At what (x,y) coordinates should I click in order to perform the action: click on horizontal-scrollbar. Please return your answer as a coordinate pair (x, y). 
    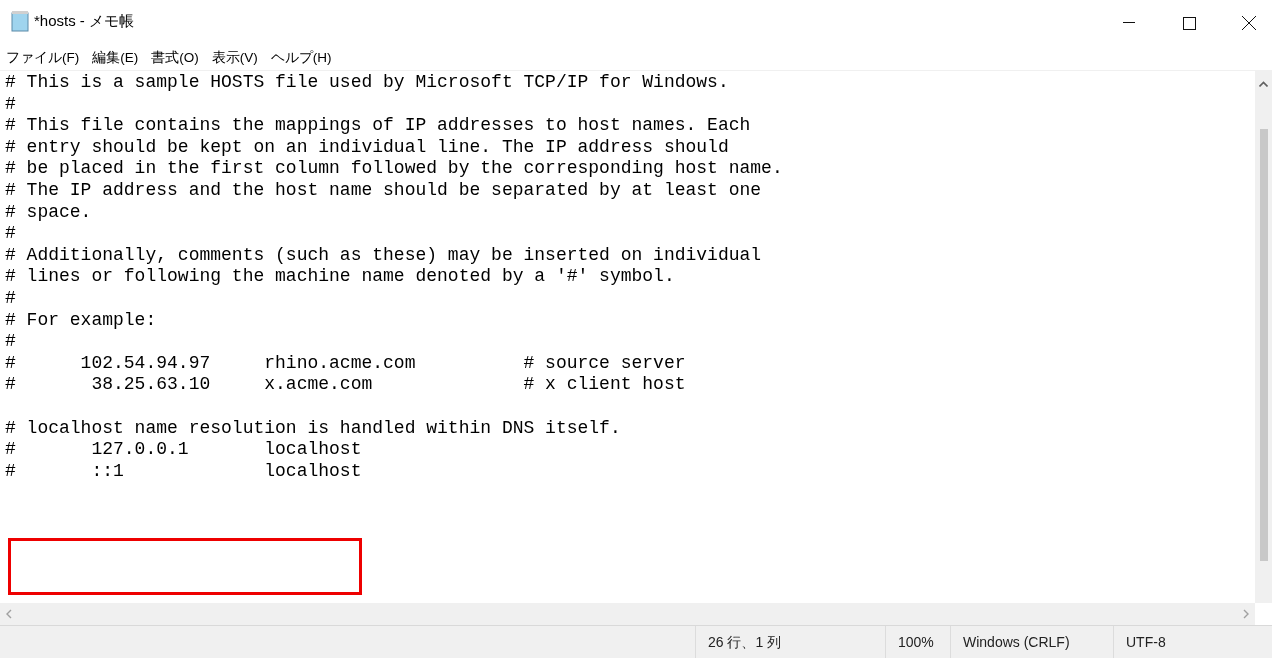
    Looking at the image, I should click on (627, 614).